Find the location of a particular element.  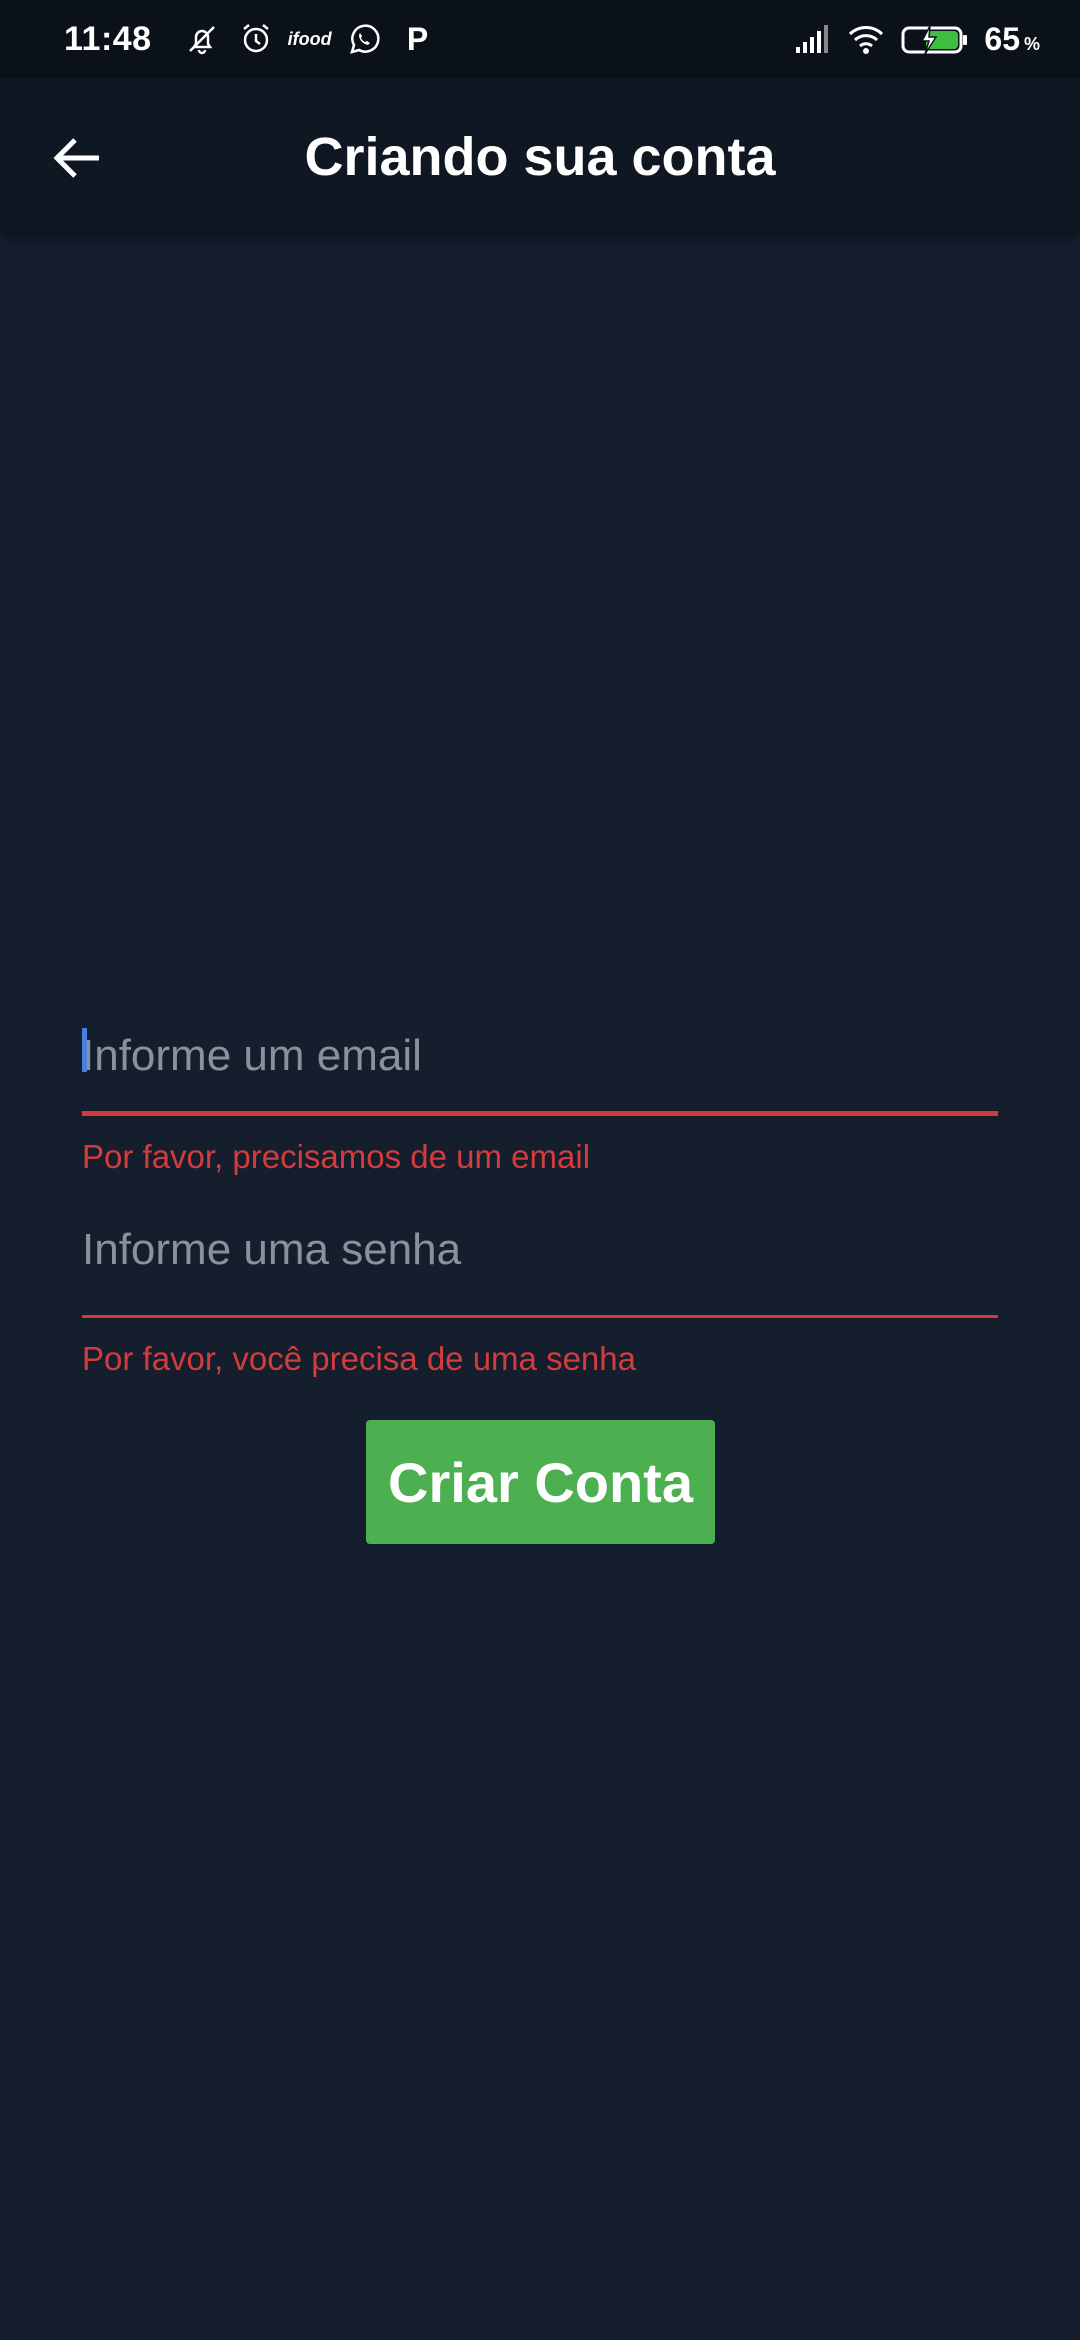

create-account-button: Criar Conta is located at coordinates (540, 1482).